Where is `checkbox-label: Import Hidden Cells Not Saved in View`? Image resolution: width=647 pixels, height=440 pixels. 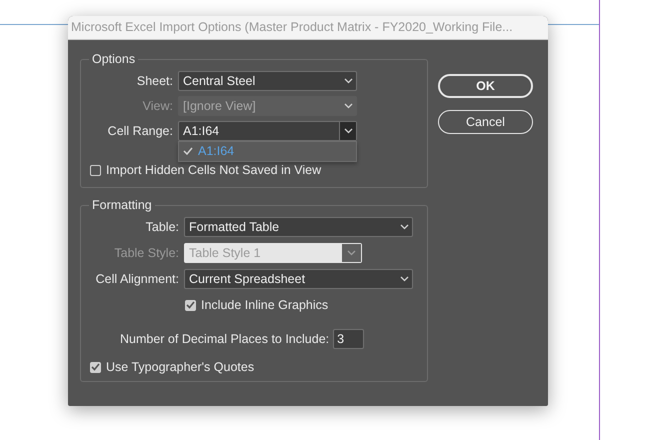
checkbox-label: Import Hidden Cells Not Saved in View is located at coordinates (214, 170).